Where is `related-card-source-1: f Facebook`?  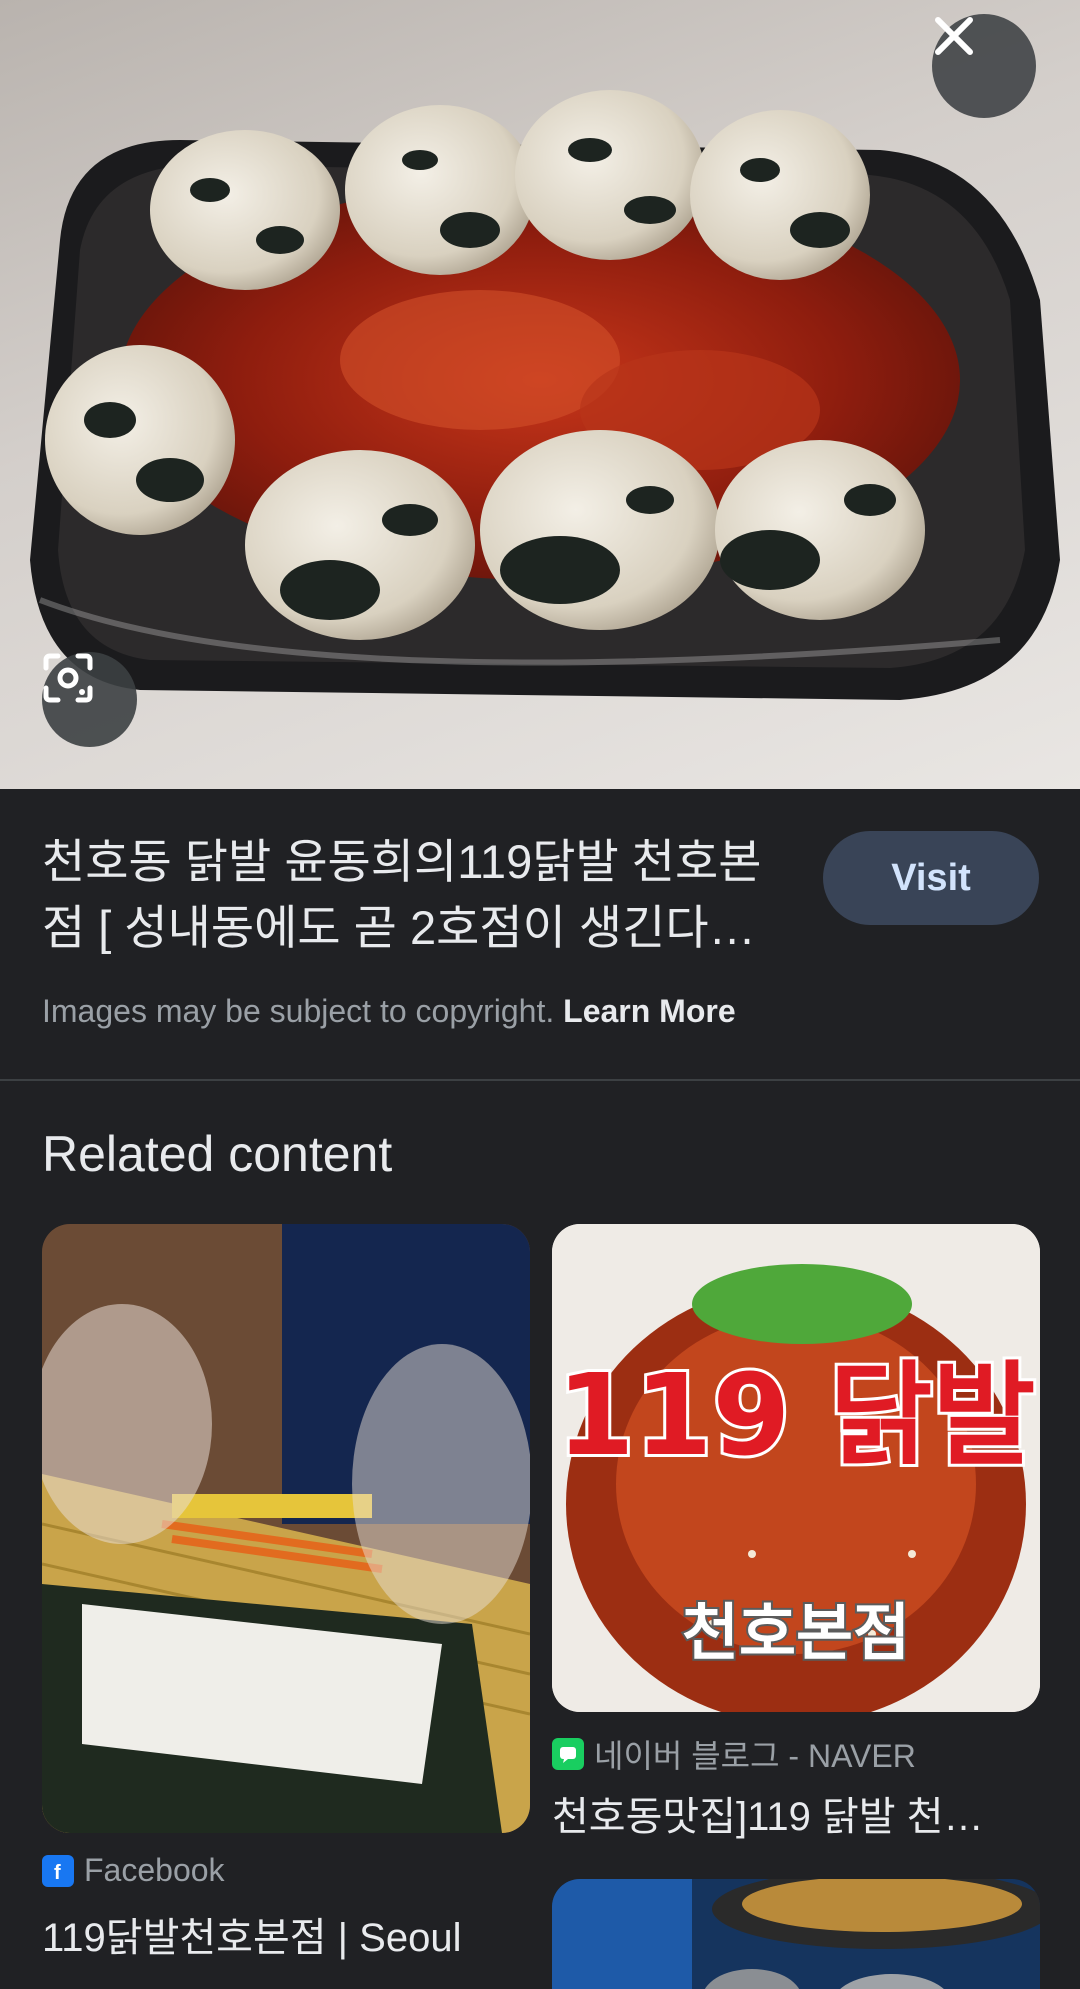 related-card-source-1: f Facebook is located at coordinates (133, 1870).